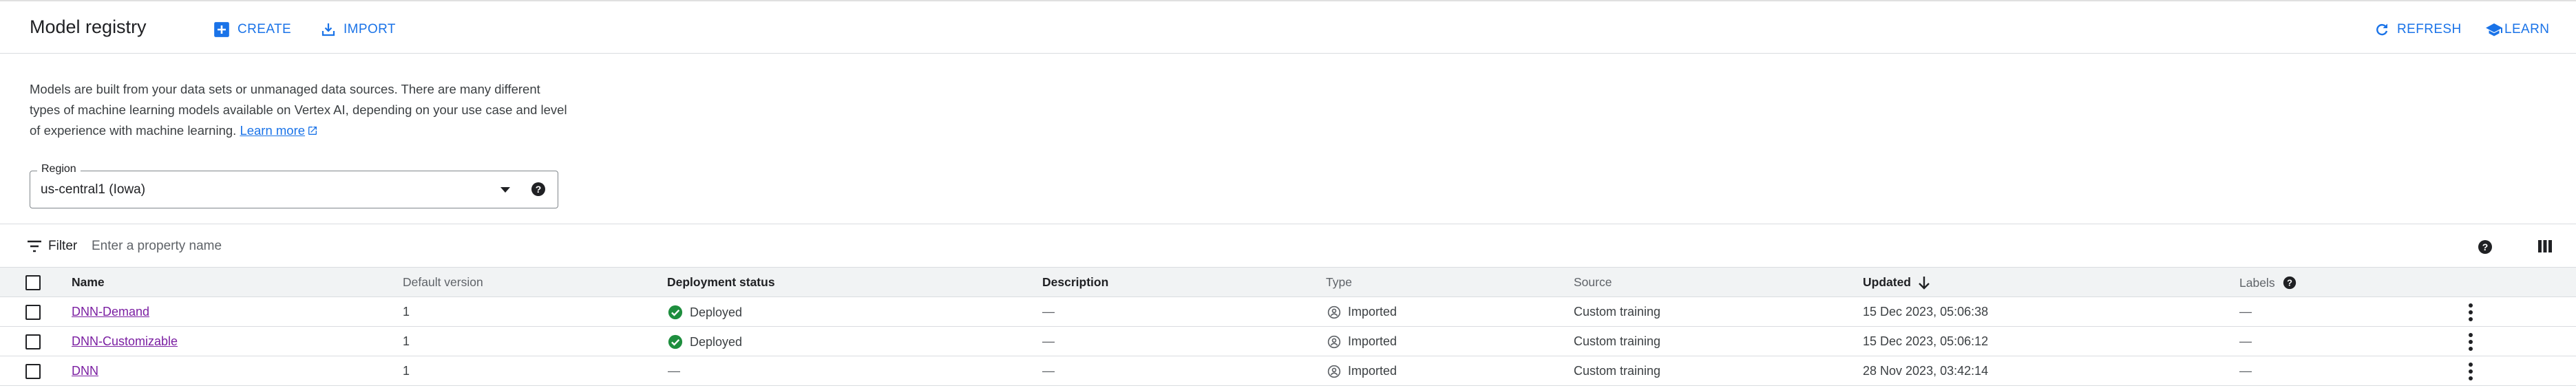 This screenshot has height=388, width=2576. What do you see at coordinates (2430, 29) in the screenshot?
I see `refresh-button-label: REFRESH` at bounding box center [2430, 29].